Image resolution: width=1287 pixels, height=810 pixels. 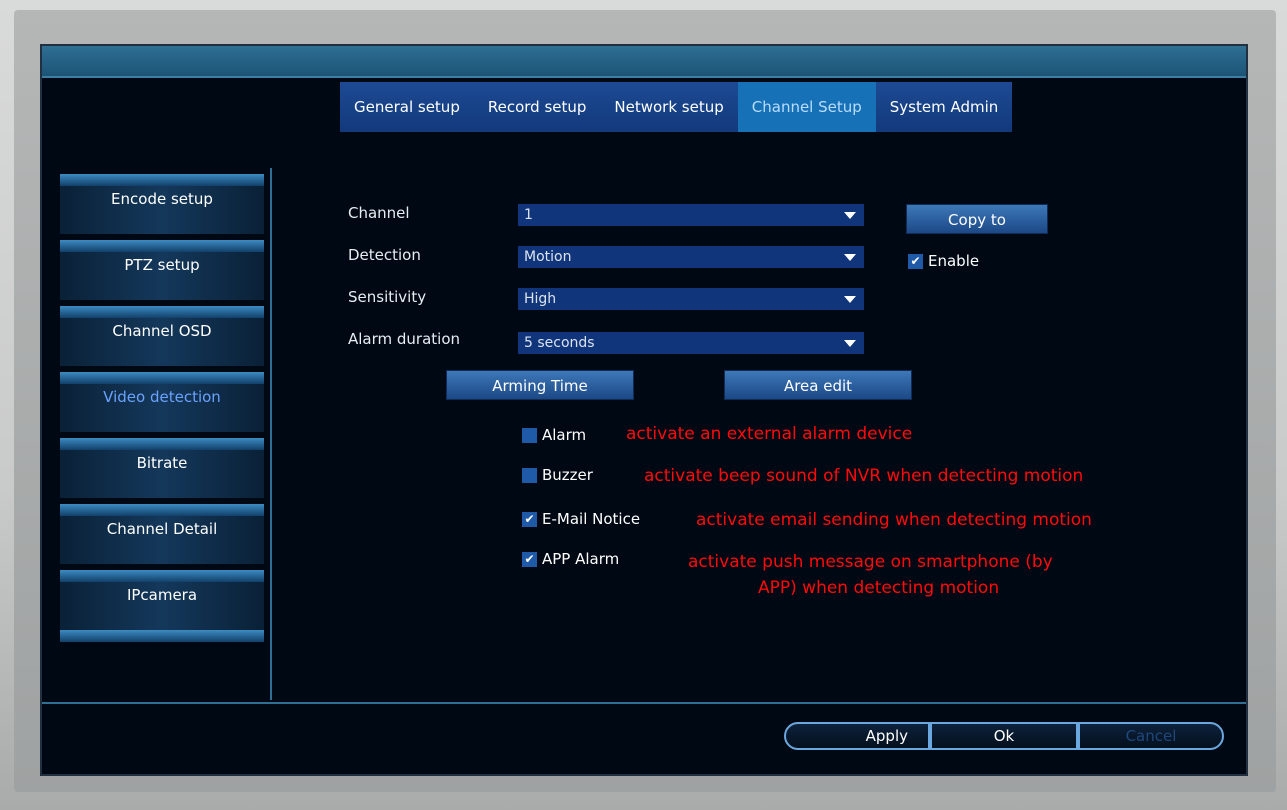 I want to click on sidebar-item-label: Channel Detail, so click(x=162, y=529).